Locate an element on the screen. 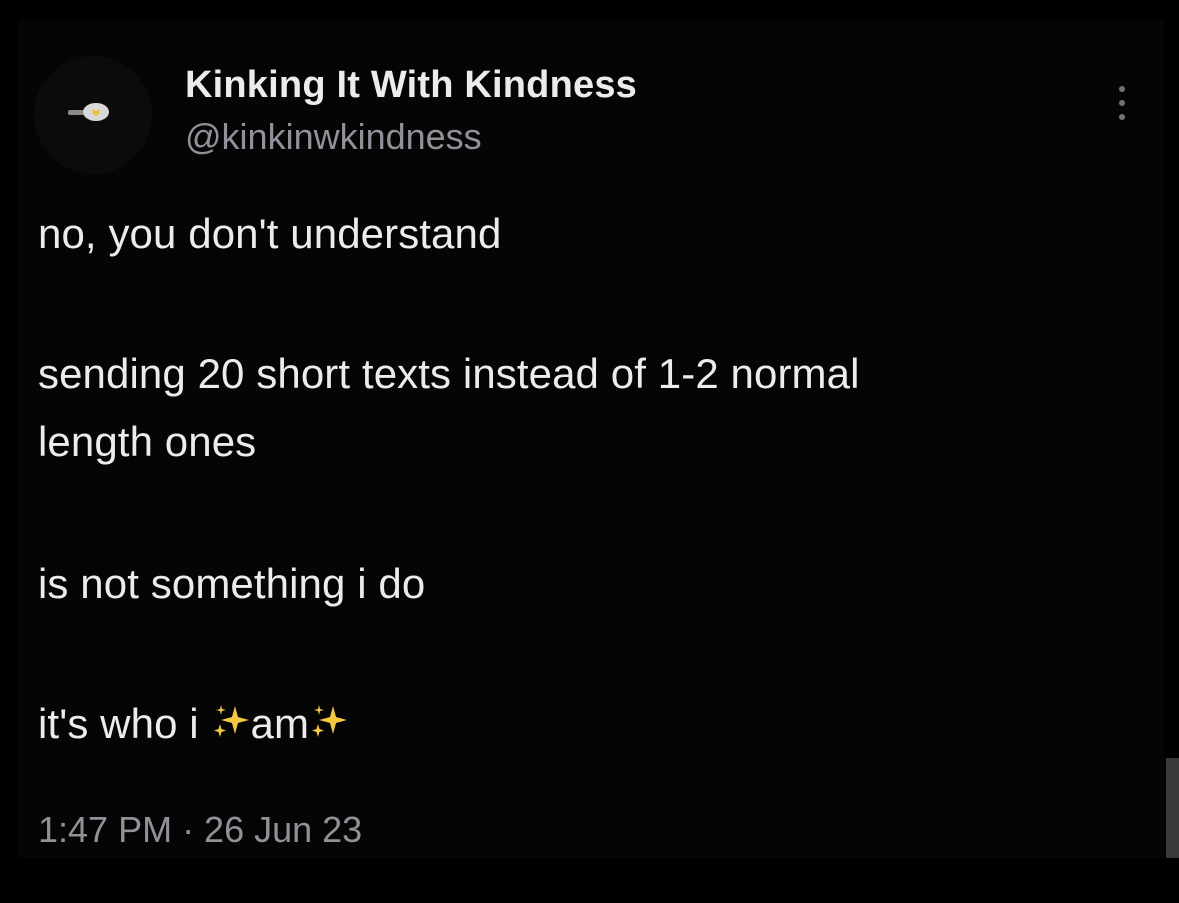 The width and height of the screenshot is (1179, 903). tweet-text-line-sparkles: it's who i am is located at coordinates (193, 724).